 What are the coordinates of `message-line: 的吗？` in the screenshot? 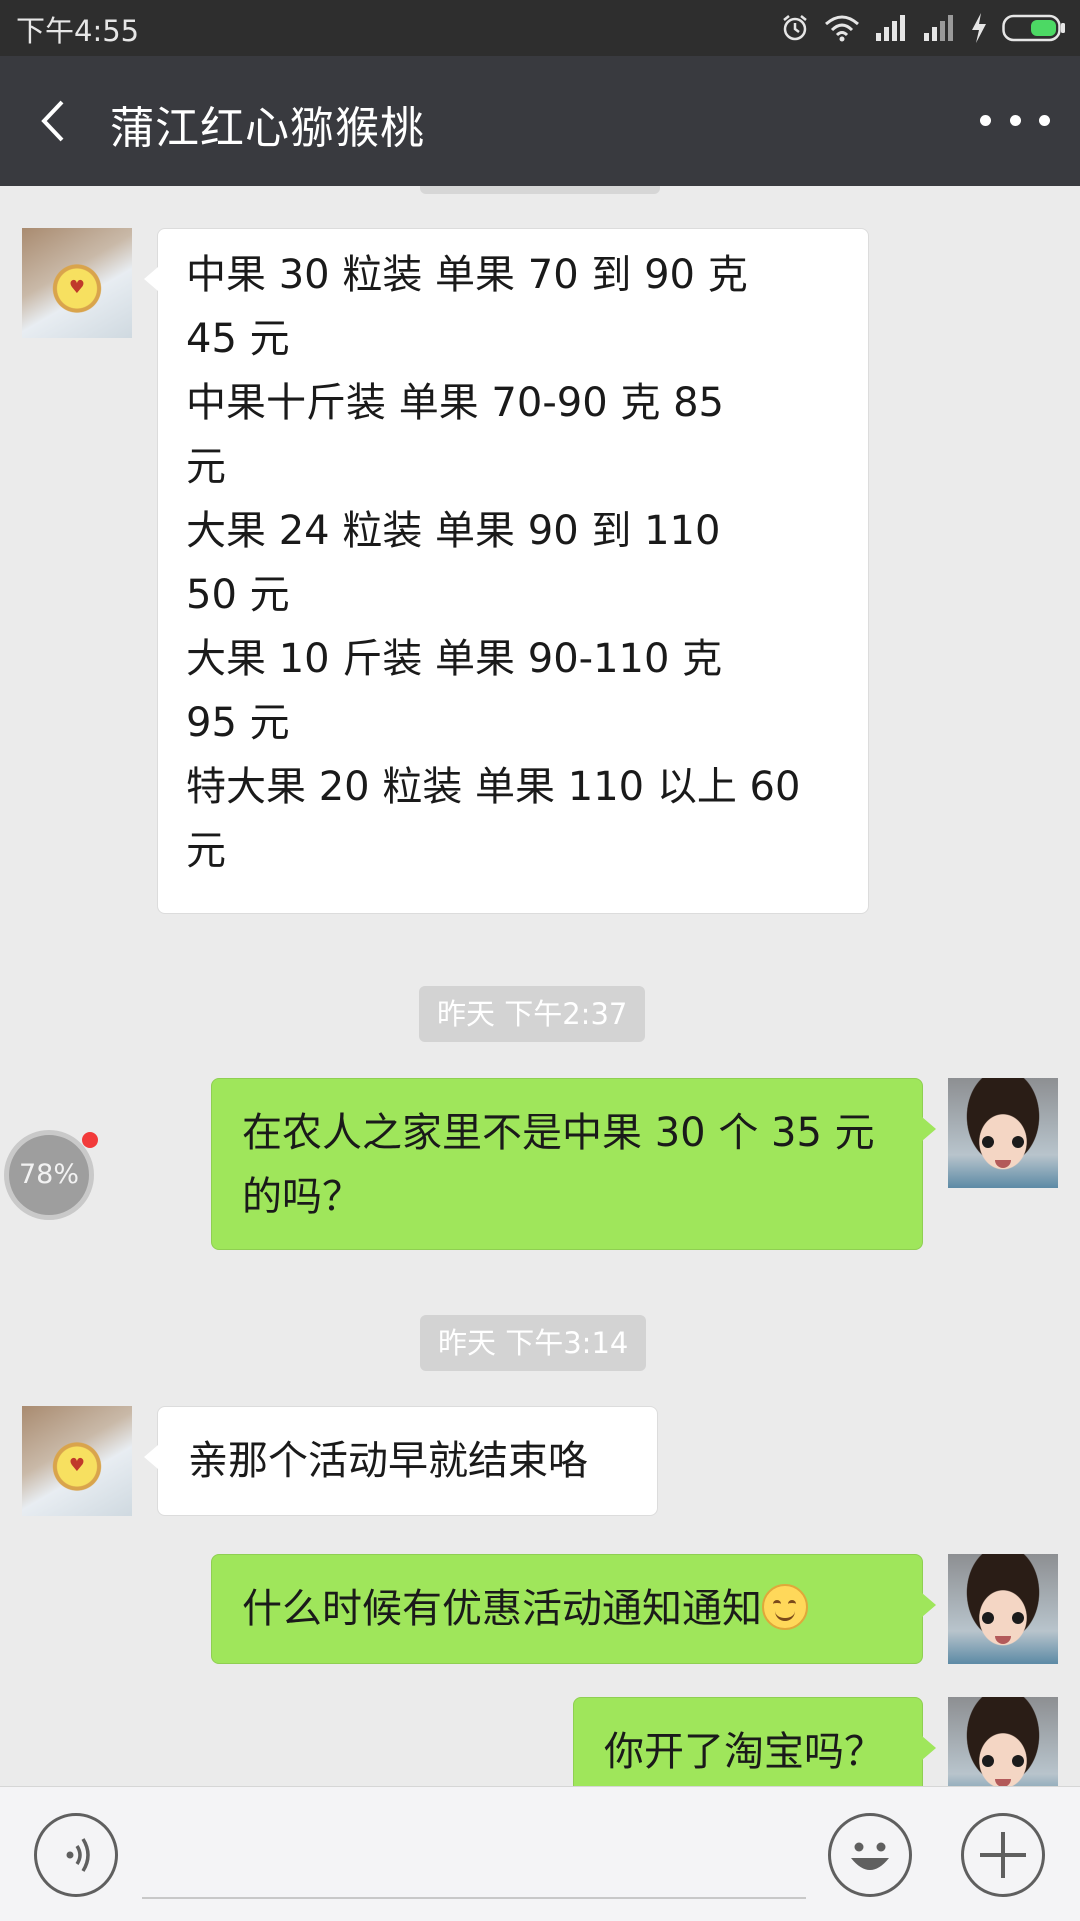 It's located at (302, 1197).